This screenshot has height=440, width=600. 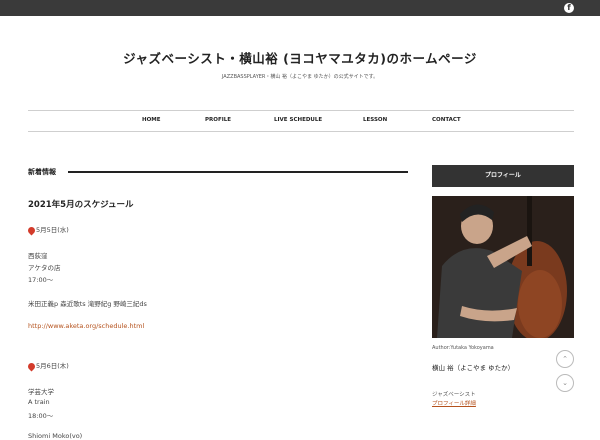 I want to click on venue-url: http://www.aketa.org/schedule.html, so click(x=86, y=326).